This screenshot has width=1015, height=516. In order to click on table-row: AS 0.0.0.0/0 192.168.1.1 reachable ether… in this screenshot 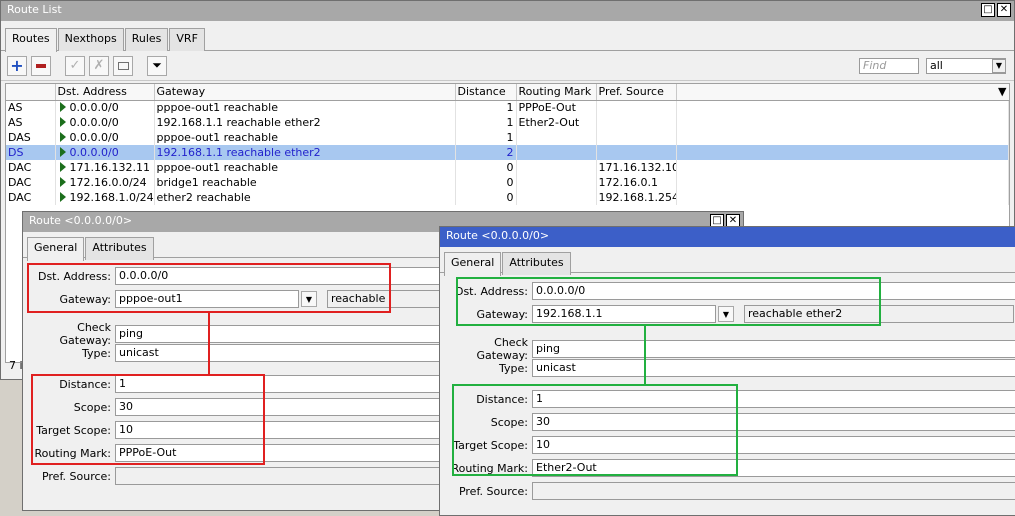, I will do `click(507, 122)`.